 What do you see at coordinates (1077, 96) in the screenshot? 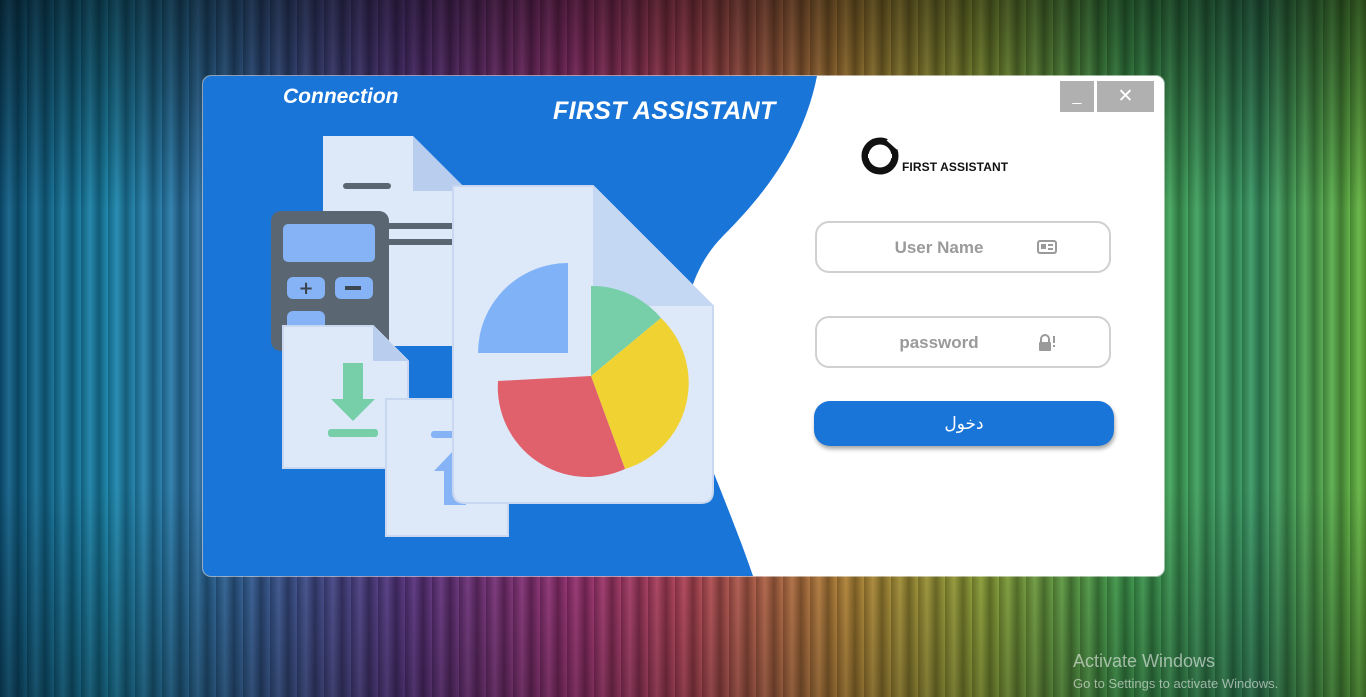
I see `minimize-button: _` at bounding box center [1077, 96].